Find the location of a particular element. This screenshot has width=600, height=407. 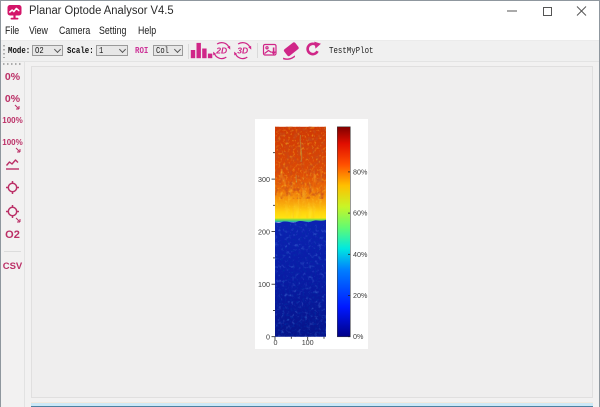

svg-text: 2D is located at coordinates (221, 51).